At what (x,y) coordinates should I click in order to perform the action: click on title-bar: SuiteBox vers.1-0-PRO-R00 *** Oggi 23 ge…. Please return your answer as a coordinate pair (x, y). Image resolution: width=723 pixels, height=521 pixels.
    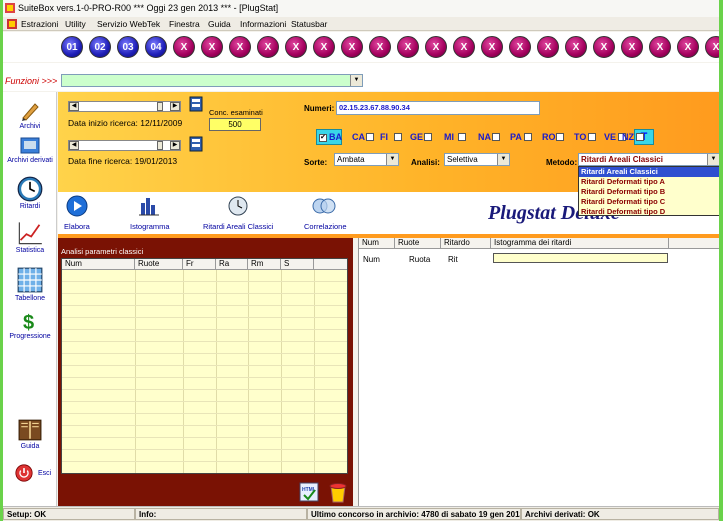
    Looking at the image, I should click on (361, 8).